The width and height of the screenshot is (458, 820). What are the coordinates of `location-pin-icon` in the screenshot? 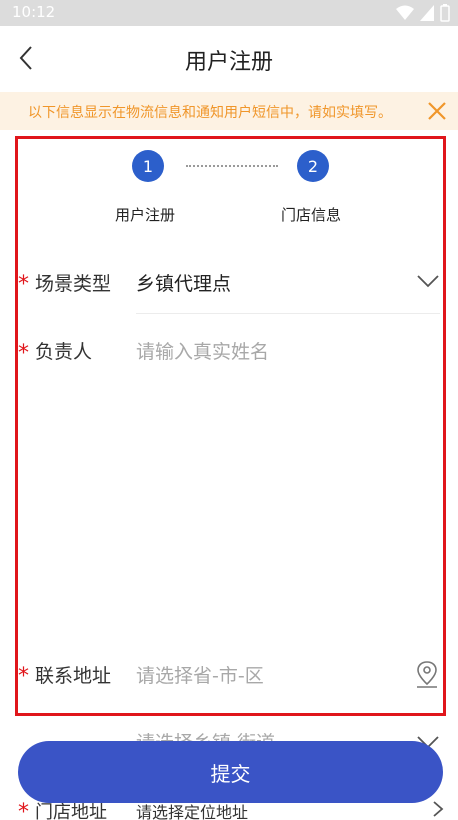 It's located at (427, 674).